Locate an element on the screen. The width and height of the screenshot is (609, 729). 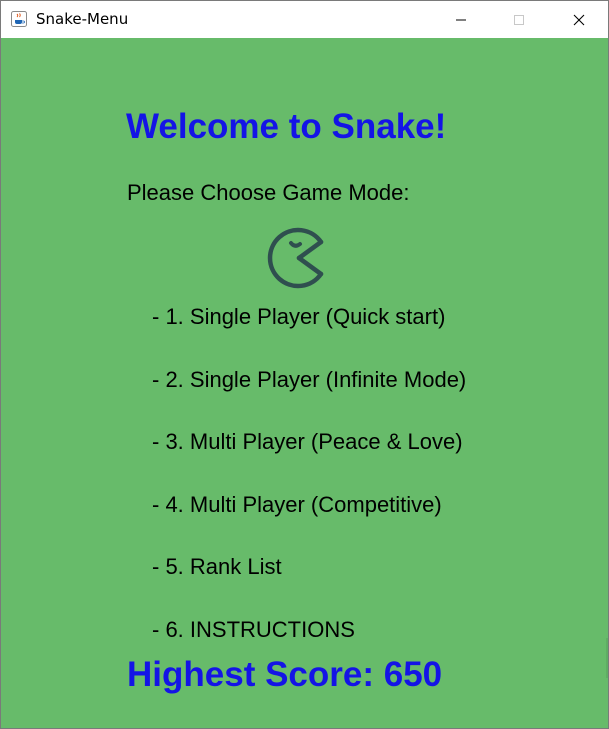
highest-score: Highest Score: 650 is located at coordinates (285, 674).